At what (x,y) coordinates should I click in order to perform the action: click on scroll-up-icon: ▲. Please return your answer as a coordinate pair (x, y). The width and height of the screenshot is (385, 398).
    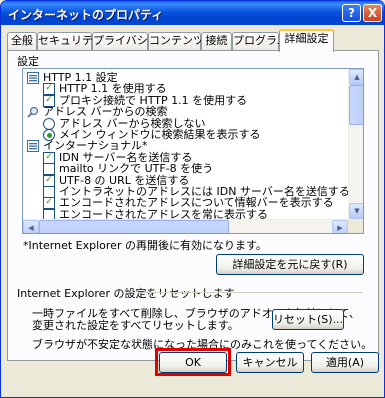
    Looking at the image, I should click on (356, 77).